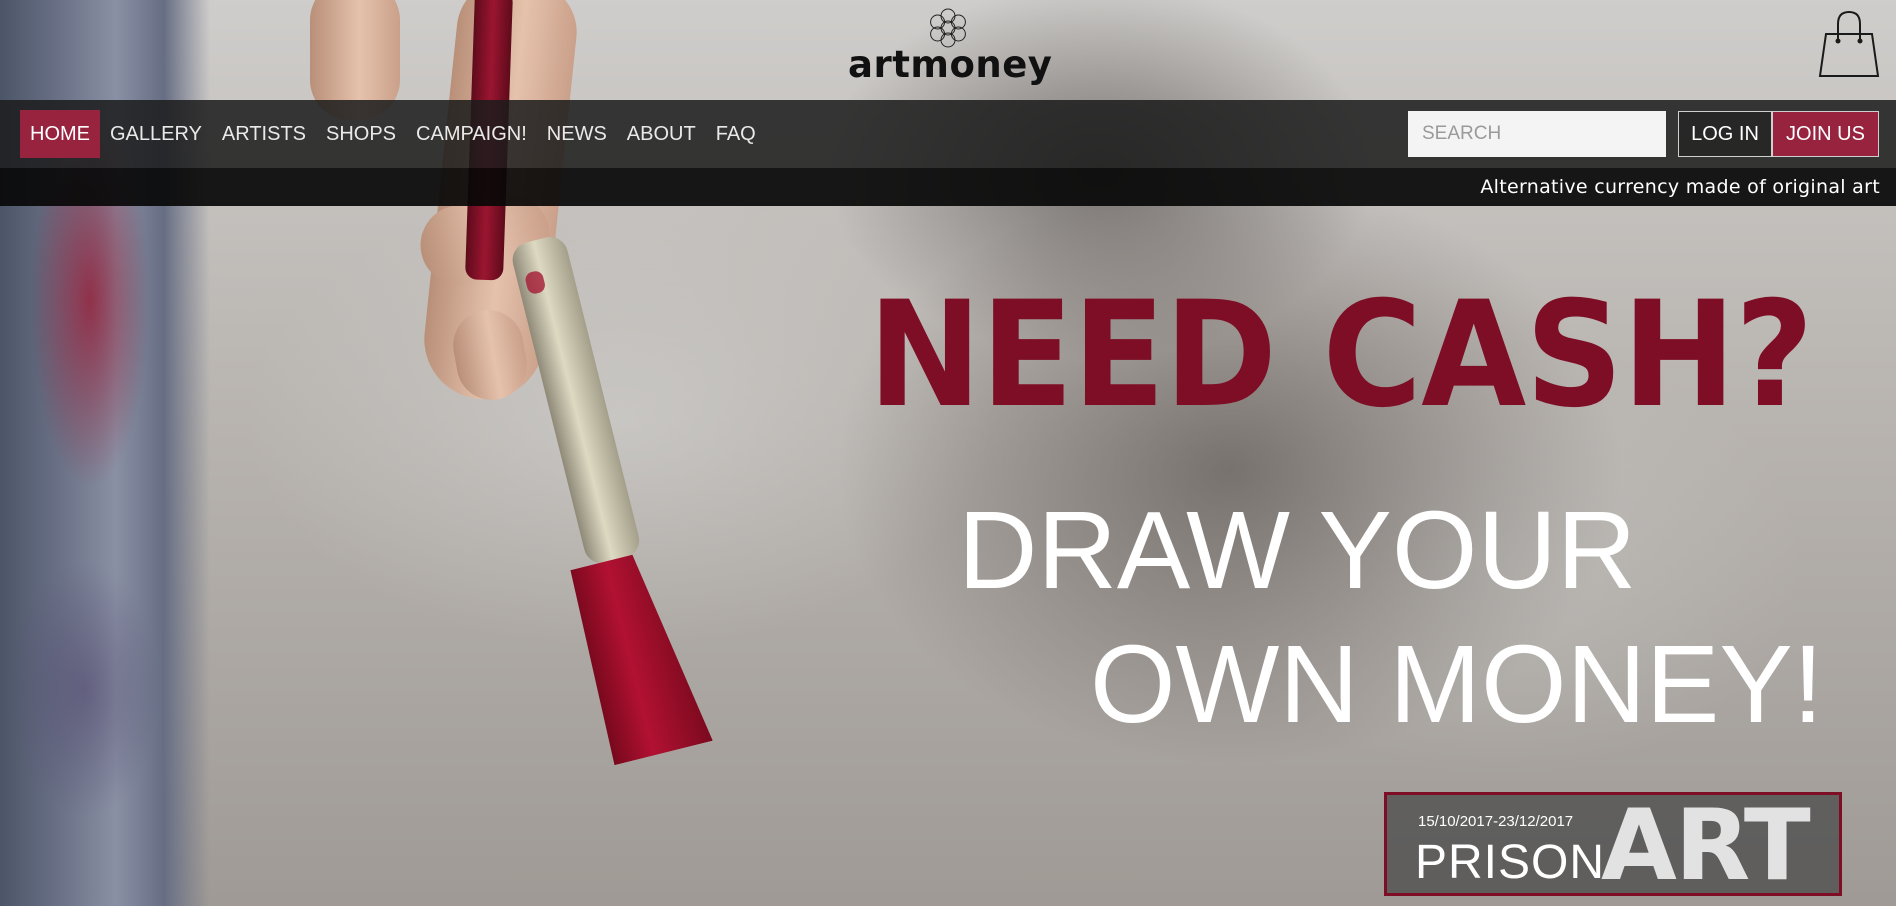 The height and width of the screenshot is (906, 1896). What do you see at coordinates (264, 134) in the screenshot?
I see `nav-item-artists: ARTISTS` at bounding box center [264, 134].